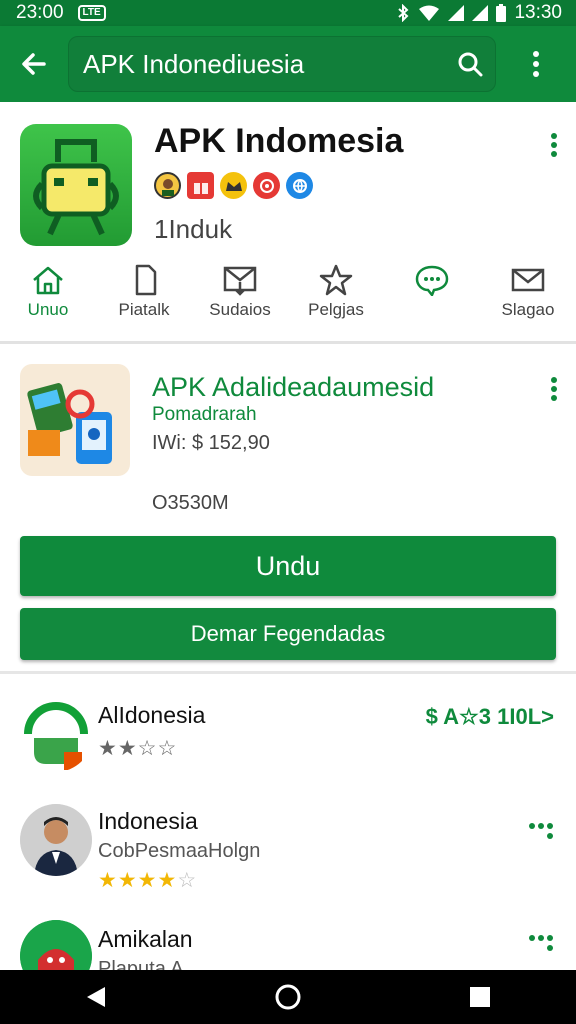  I want to click on list-item: Amikalan Plaputa A, so click(288, 934).